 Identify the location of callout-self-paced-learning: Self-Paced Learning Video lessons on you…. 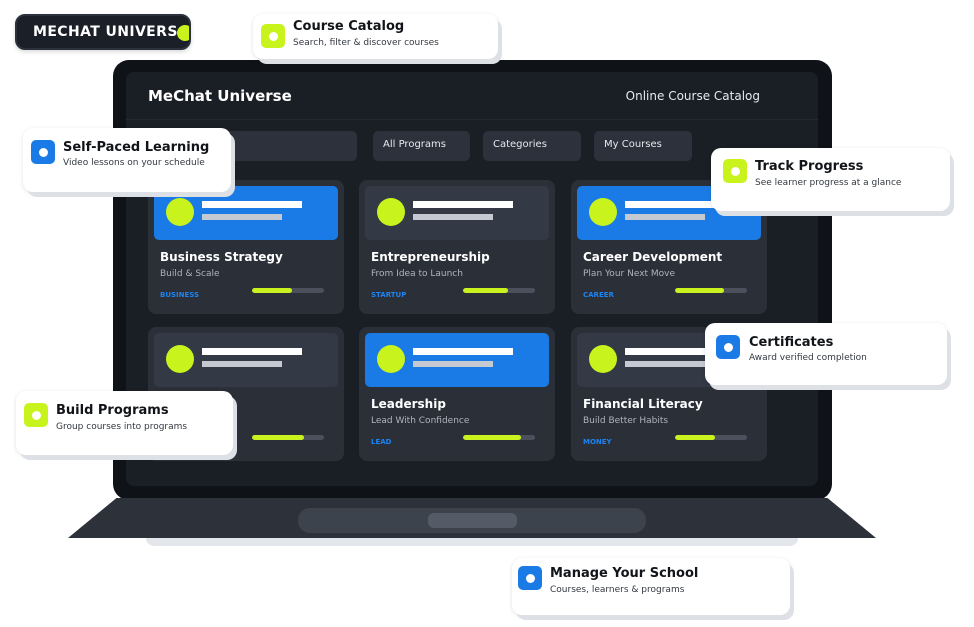
(127, 160).